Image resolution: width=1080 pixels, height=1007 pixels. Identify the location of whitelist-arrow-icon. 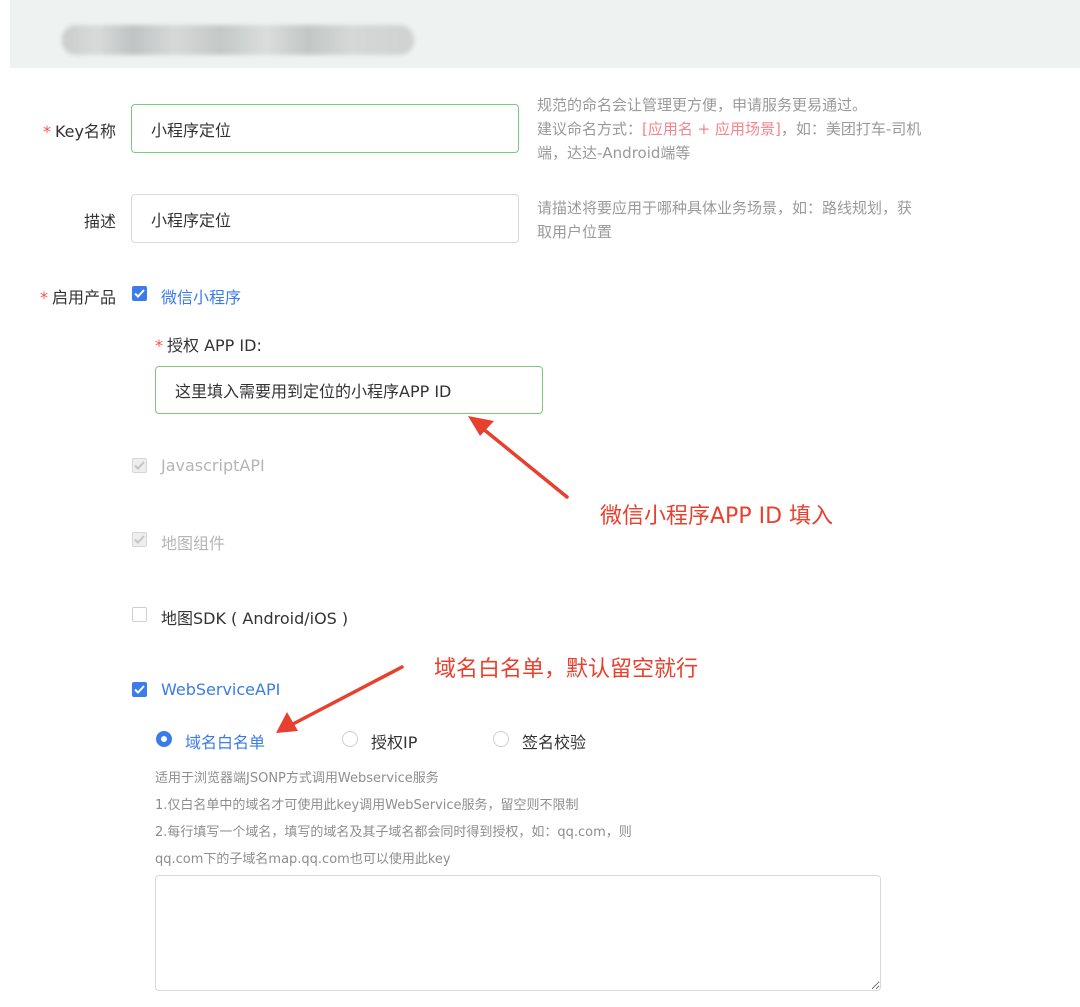
(340, 699).